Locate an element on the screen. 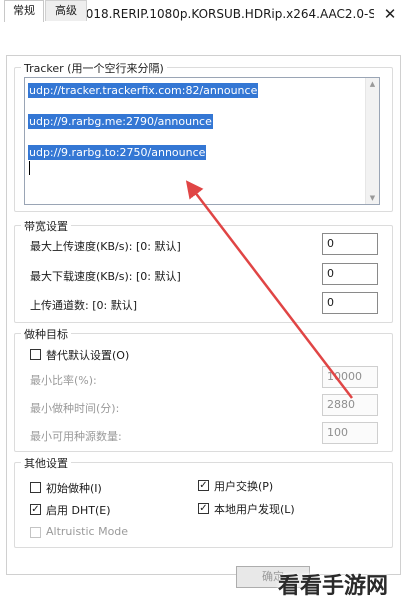  tracker-line: udp://tracker.trackerfix.com:82/announce is located at coordinates (143, 90).